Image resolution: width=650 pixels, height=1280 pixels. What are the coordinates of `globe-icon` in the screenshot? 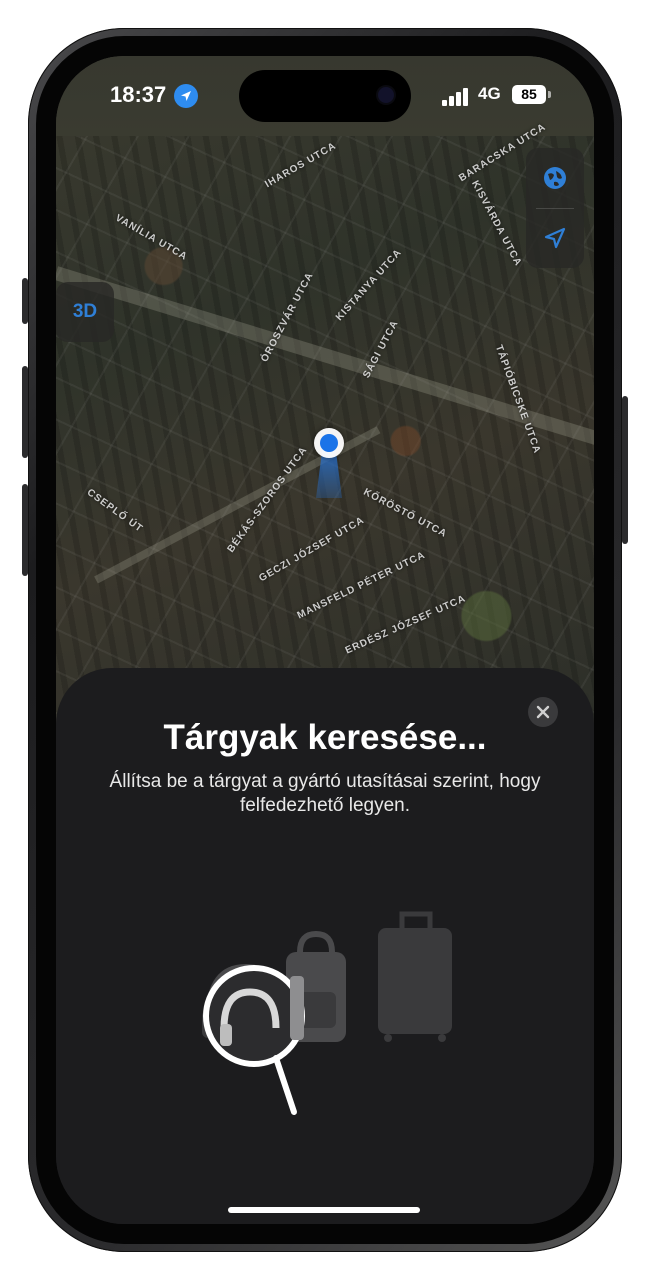 It's located at (555, 178).